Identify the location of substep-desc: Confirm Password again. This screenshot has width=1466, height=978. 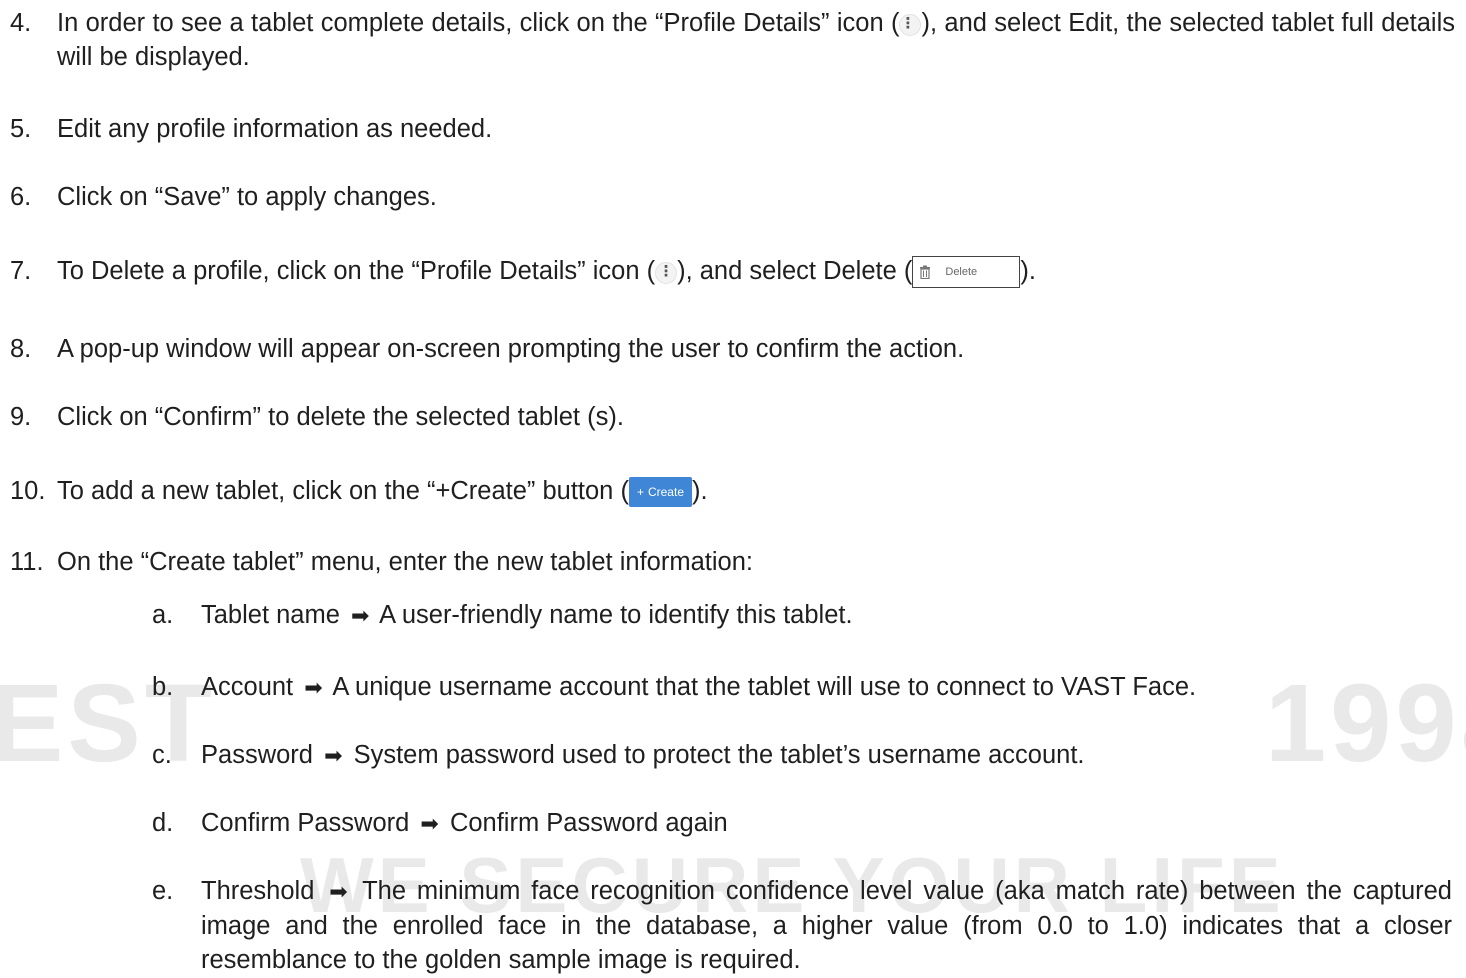
(588, 823).